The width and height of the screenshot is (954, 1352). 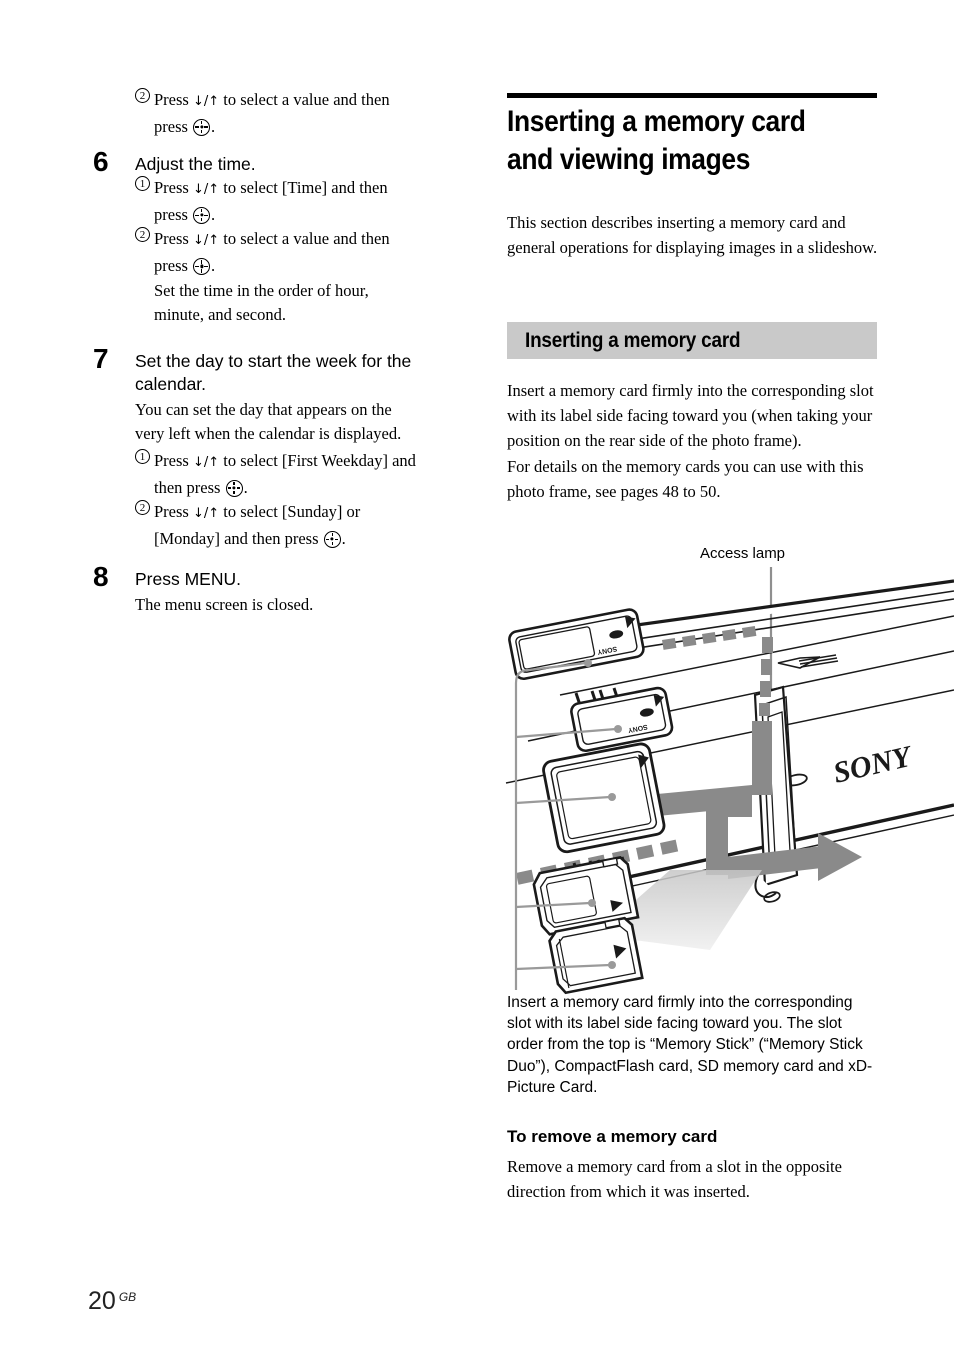 What do you see at coordinates (612, 1136) in the screenshot?
I see `sub-heading: To remove a memory card` at bounding box center [612, 1136].